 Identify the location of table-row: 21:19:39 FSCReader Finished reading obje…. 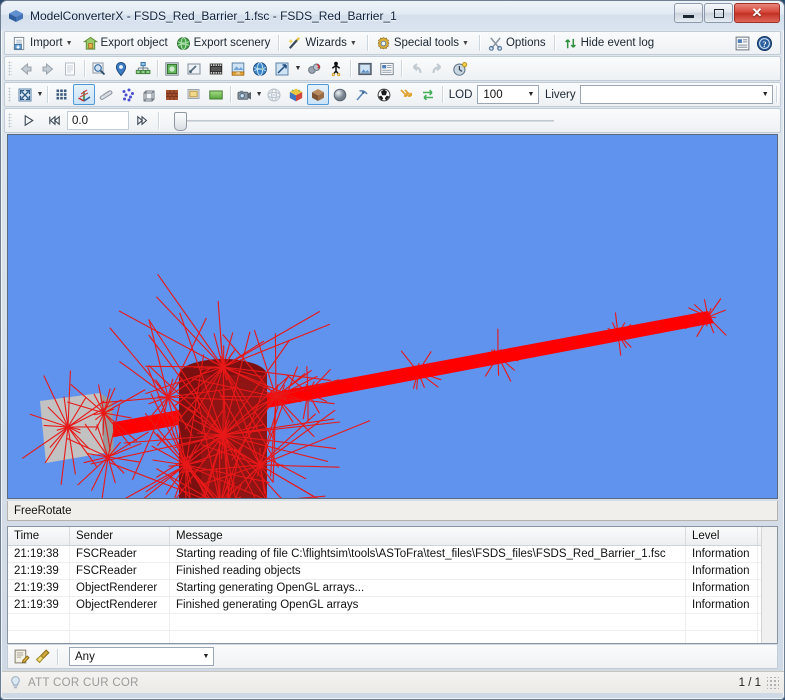
(392, 571).